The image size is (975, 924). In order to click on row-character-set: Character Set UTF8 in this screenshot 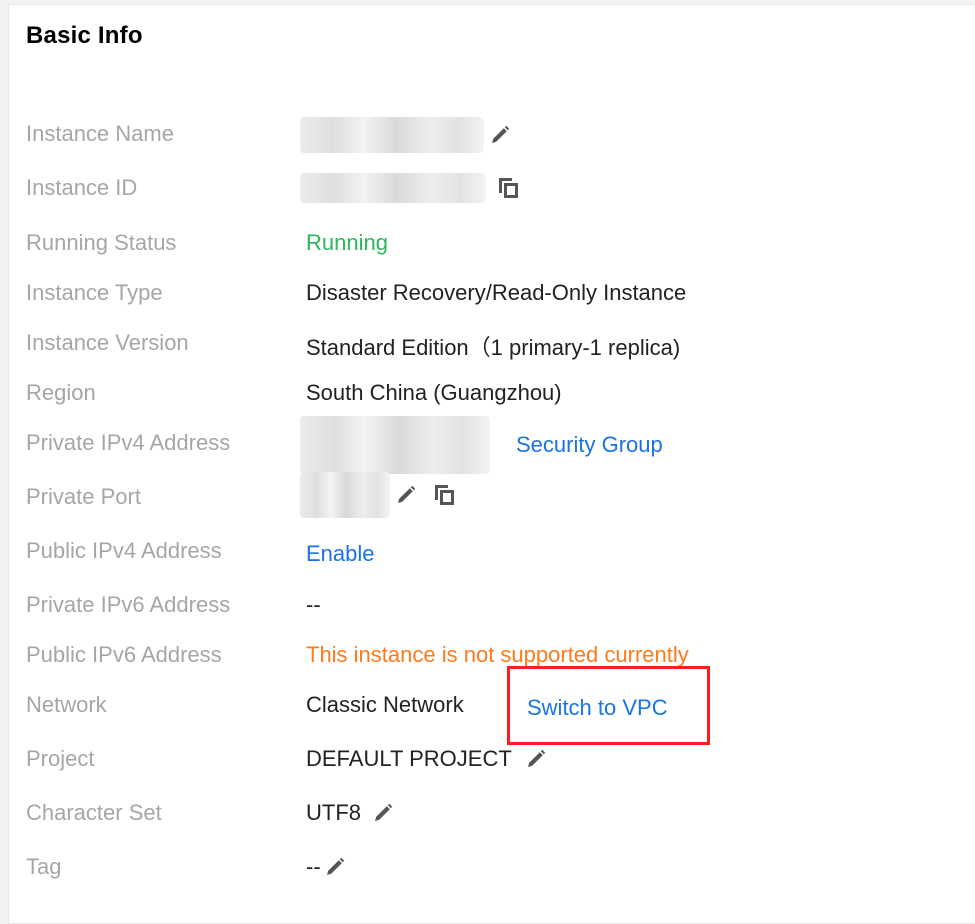, I will do `click(480, 812)`.